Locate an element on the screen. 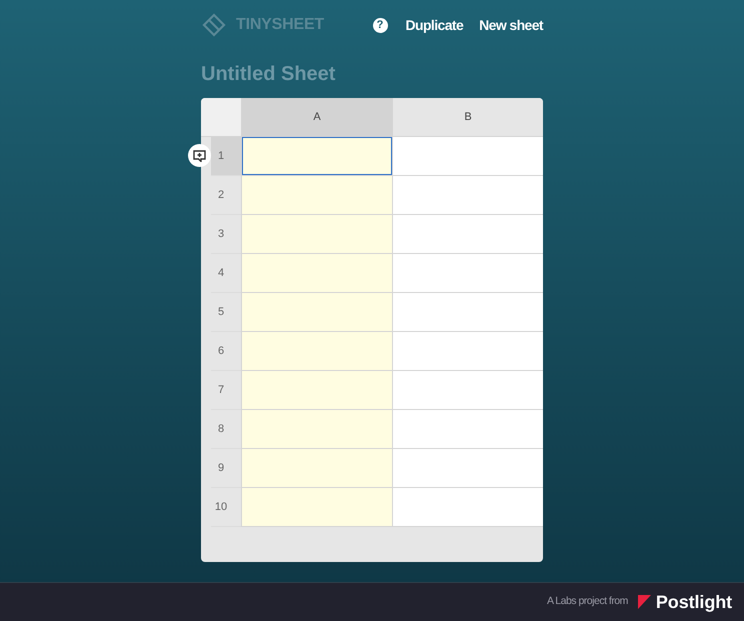 The height and width of the screenshot is (621, 744). help-button: ? is located at coordinates (380, 25).